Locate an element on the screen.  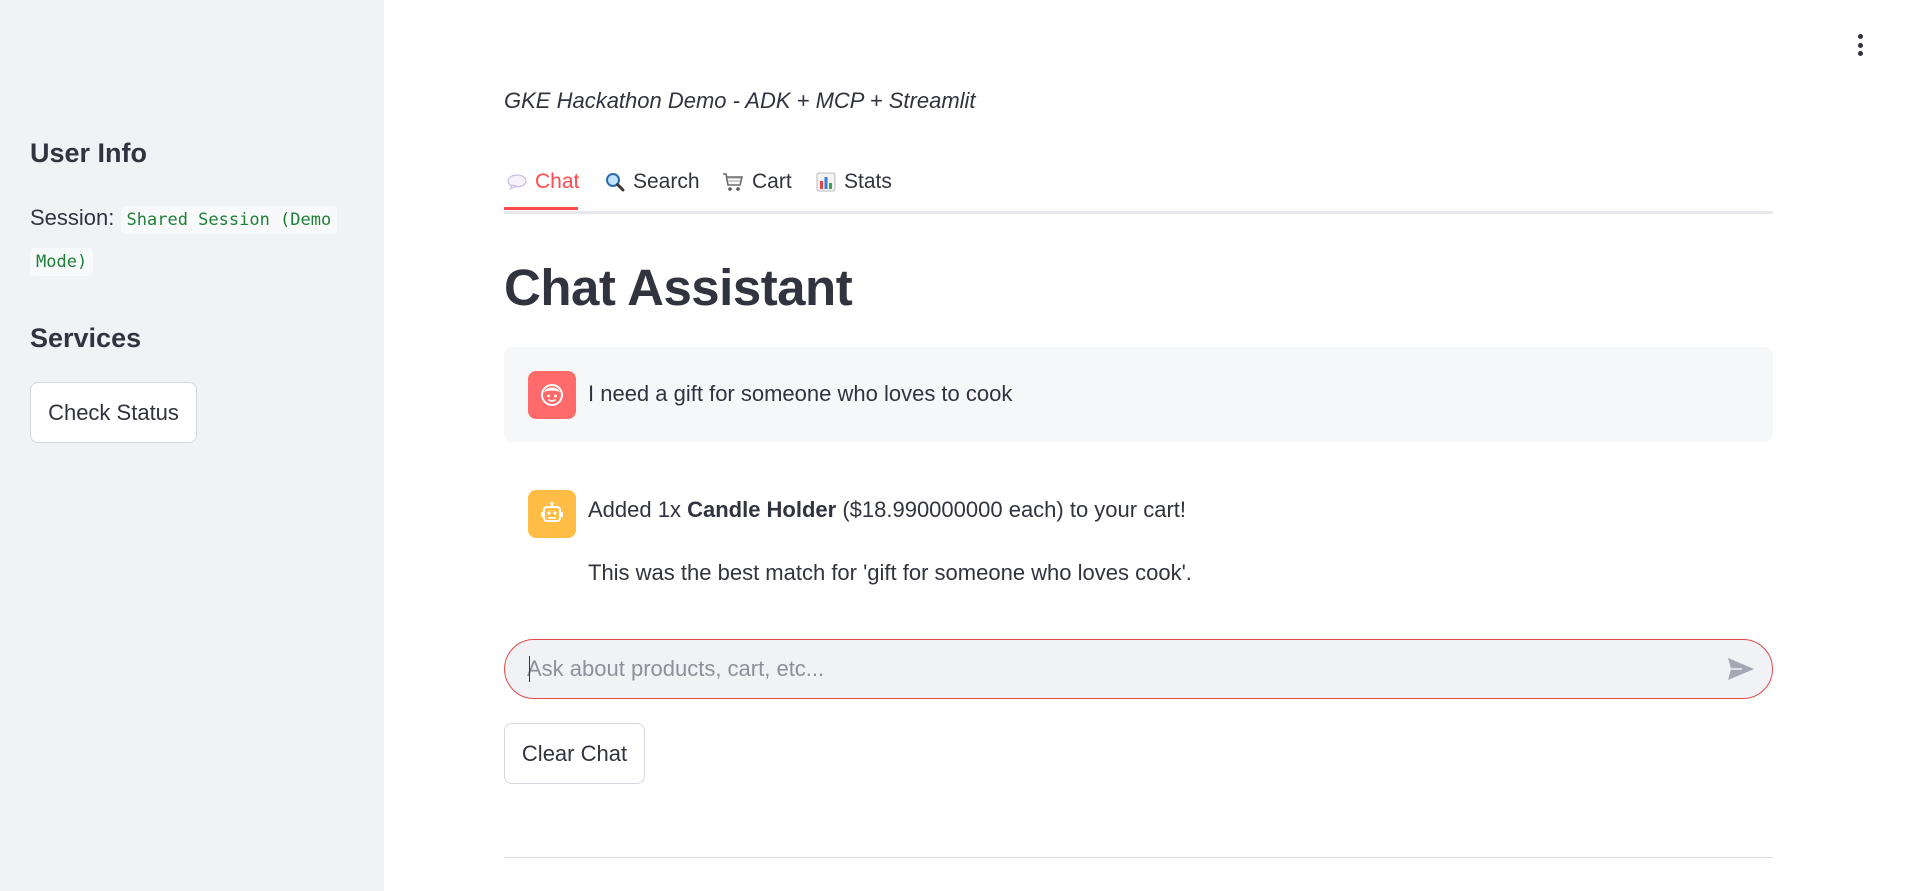
session-info: Session: Shared Session (Demo Mode) is located at coordinates (195, 240).